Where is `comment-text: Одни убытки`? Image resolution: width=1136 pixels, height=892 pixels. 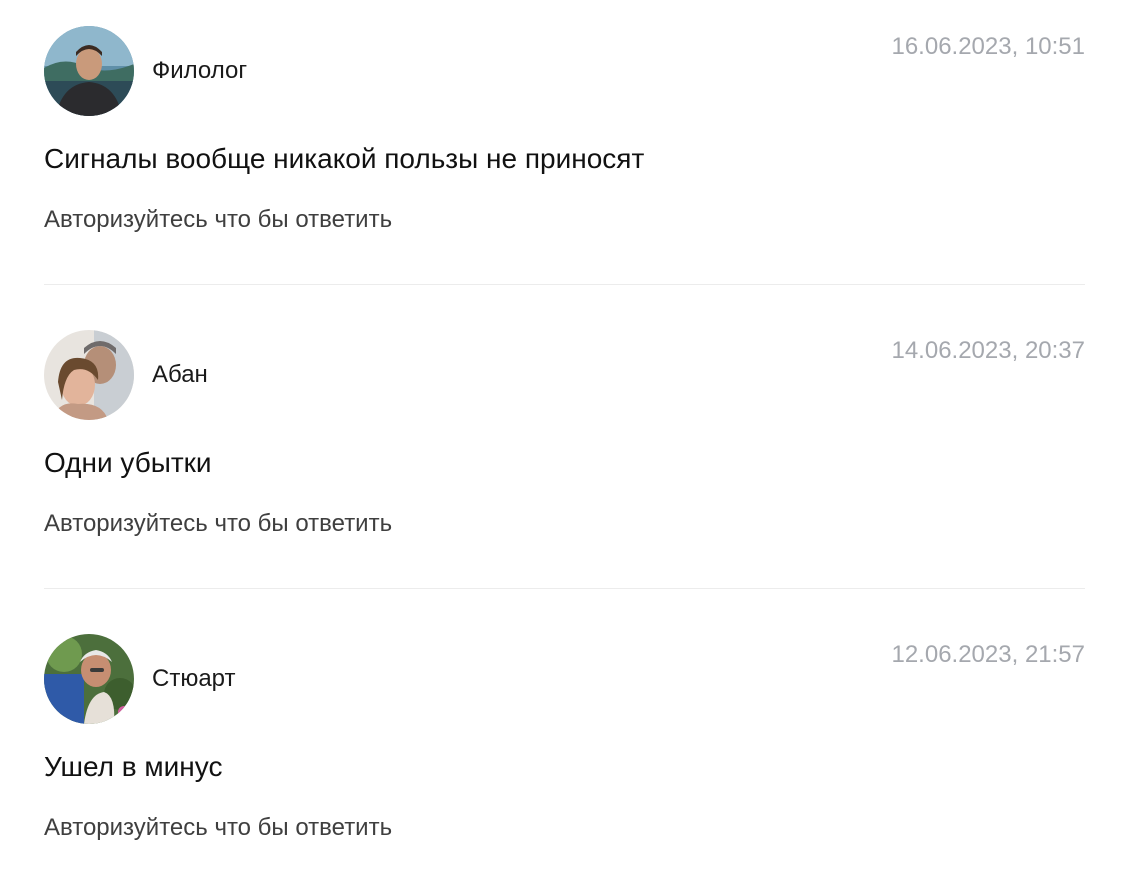 comment-text: Одни убытки is located at coordinates (128, 462).